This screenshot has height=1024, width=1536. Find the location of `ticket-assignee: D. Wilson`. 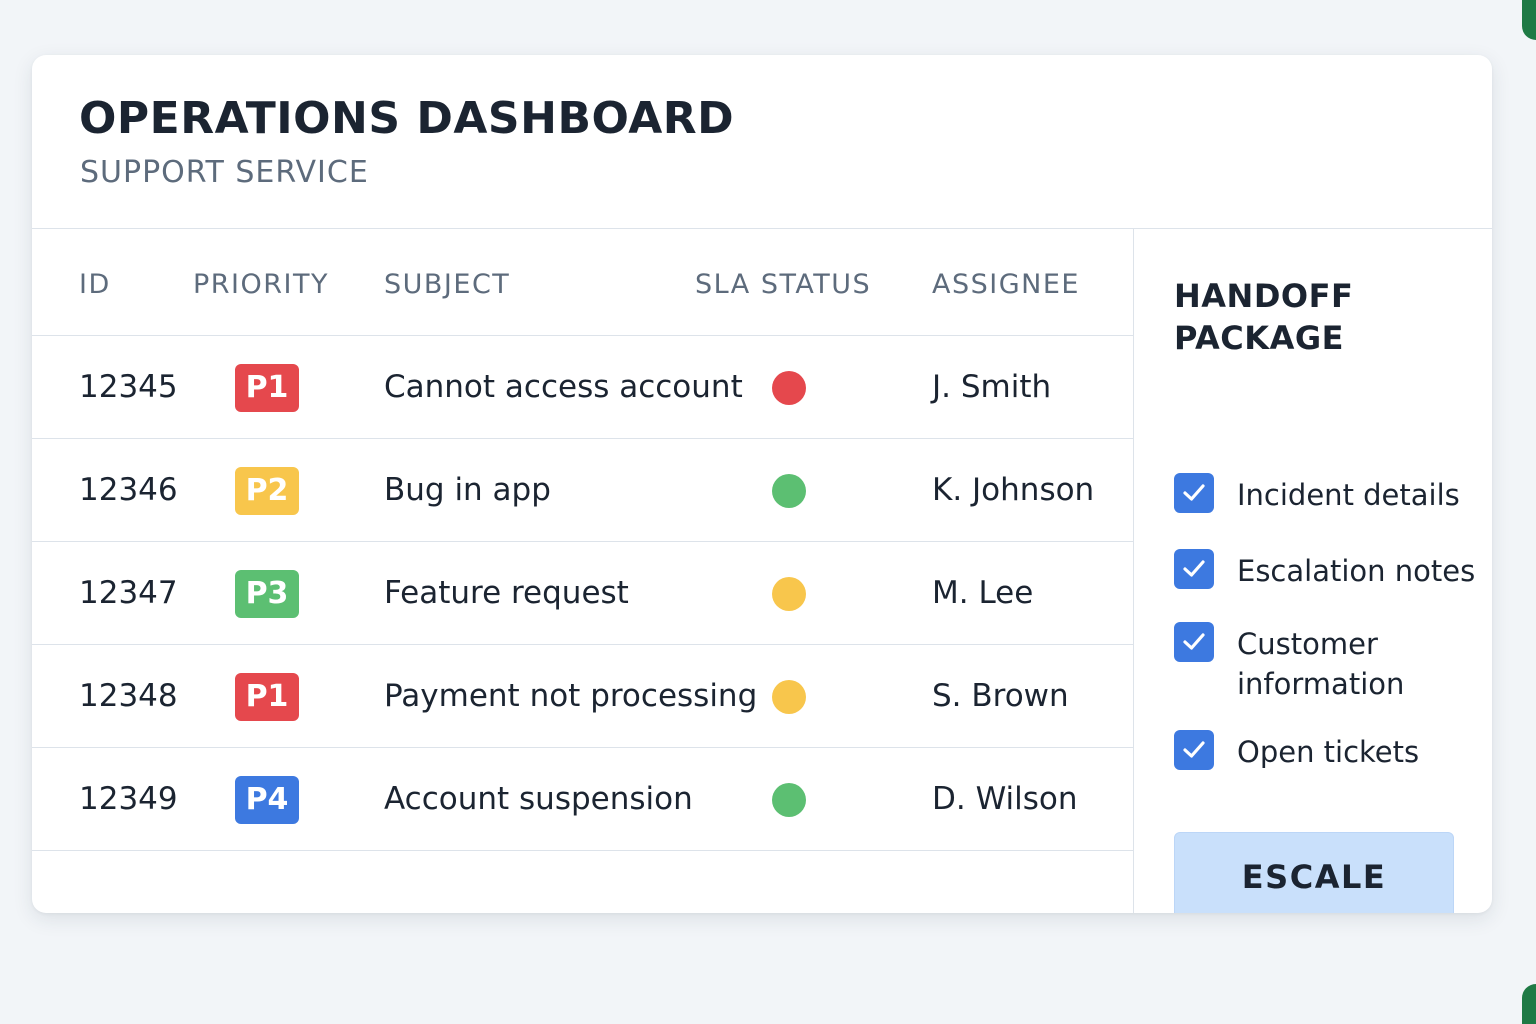

ticket-assignee: D. Wilson is located at coordinates (1005, 799).